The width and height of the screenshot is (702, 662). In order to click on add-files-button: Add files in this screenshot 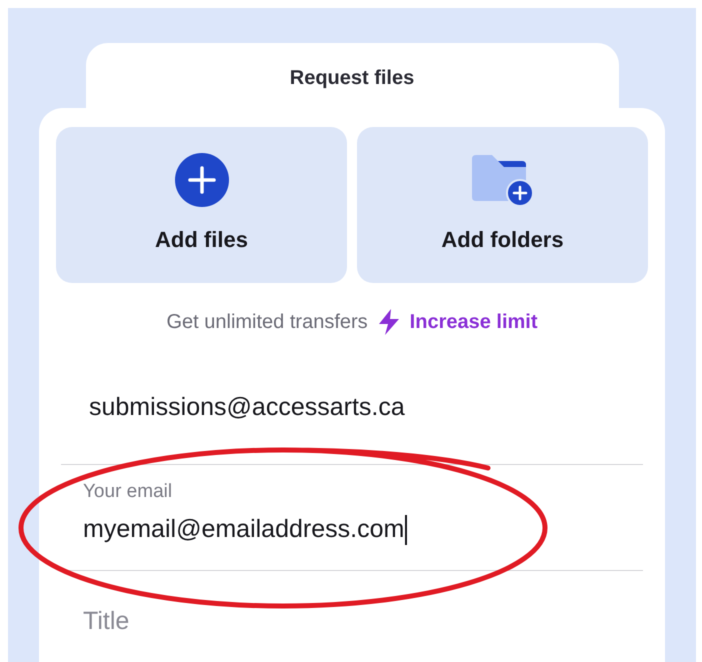, I will do `click(201, 205)`.